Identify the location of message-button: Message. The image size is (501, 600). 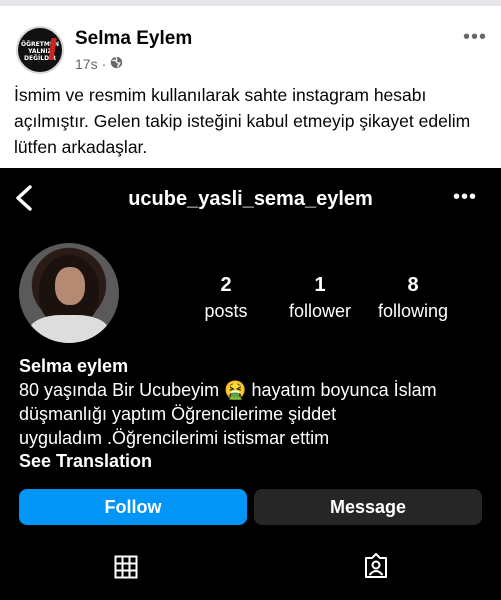
(368, 507).